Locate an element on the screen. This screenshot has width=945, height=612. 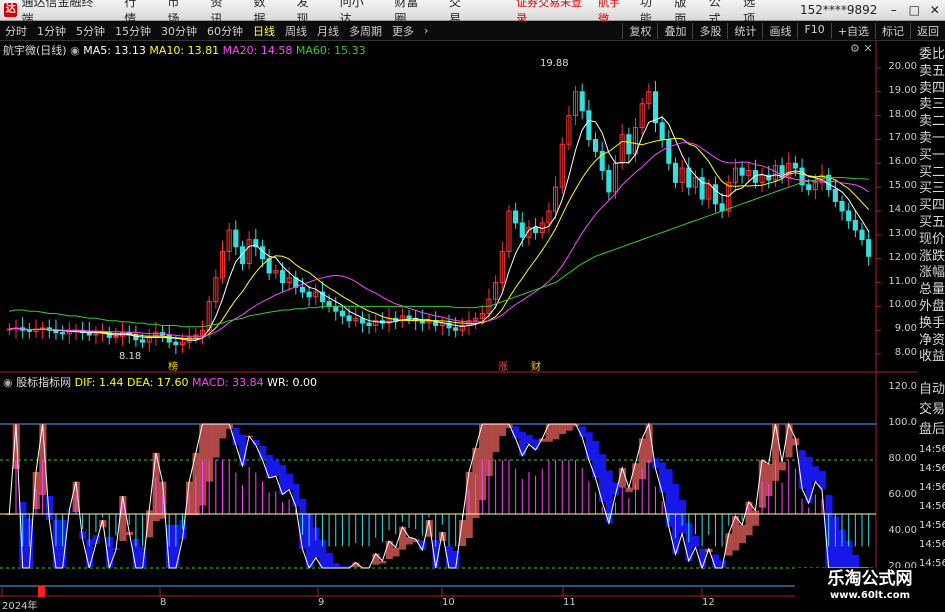
side-label: 自动 is located at coordinates (932, 390).